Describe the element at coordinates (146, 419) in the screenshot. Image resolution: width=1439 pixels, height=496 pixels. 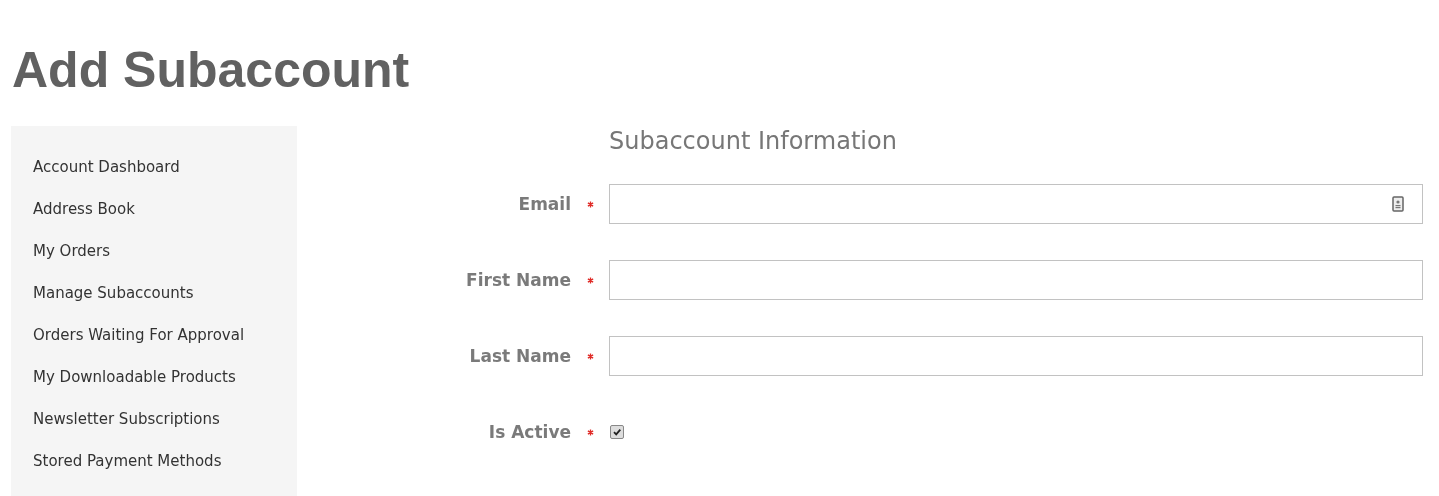
I see `sidebar-link: Newsletter Subscriptions` at that location.